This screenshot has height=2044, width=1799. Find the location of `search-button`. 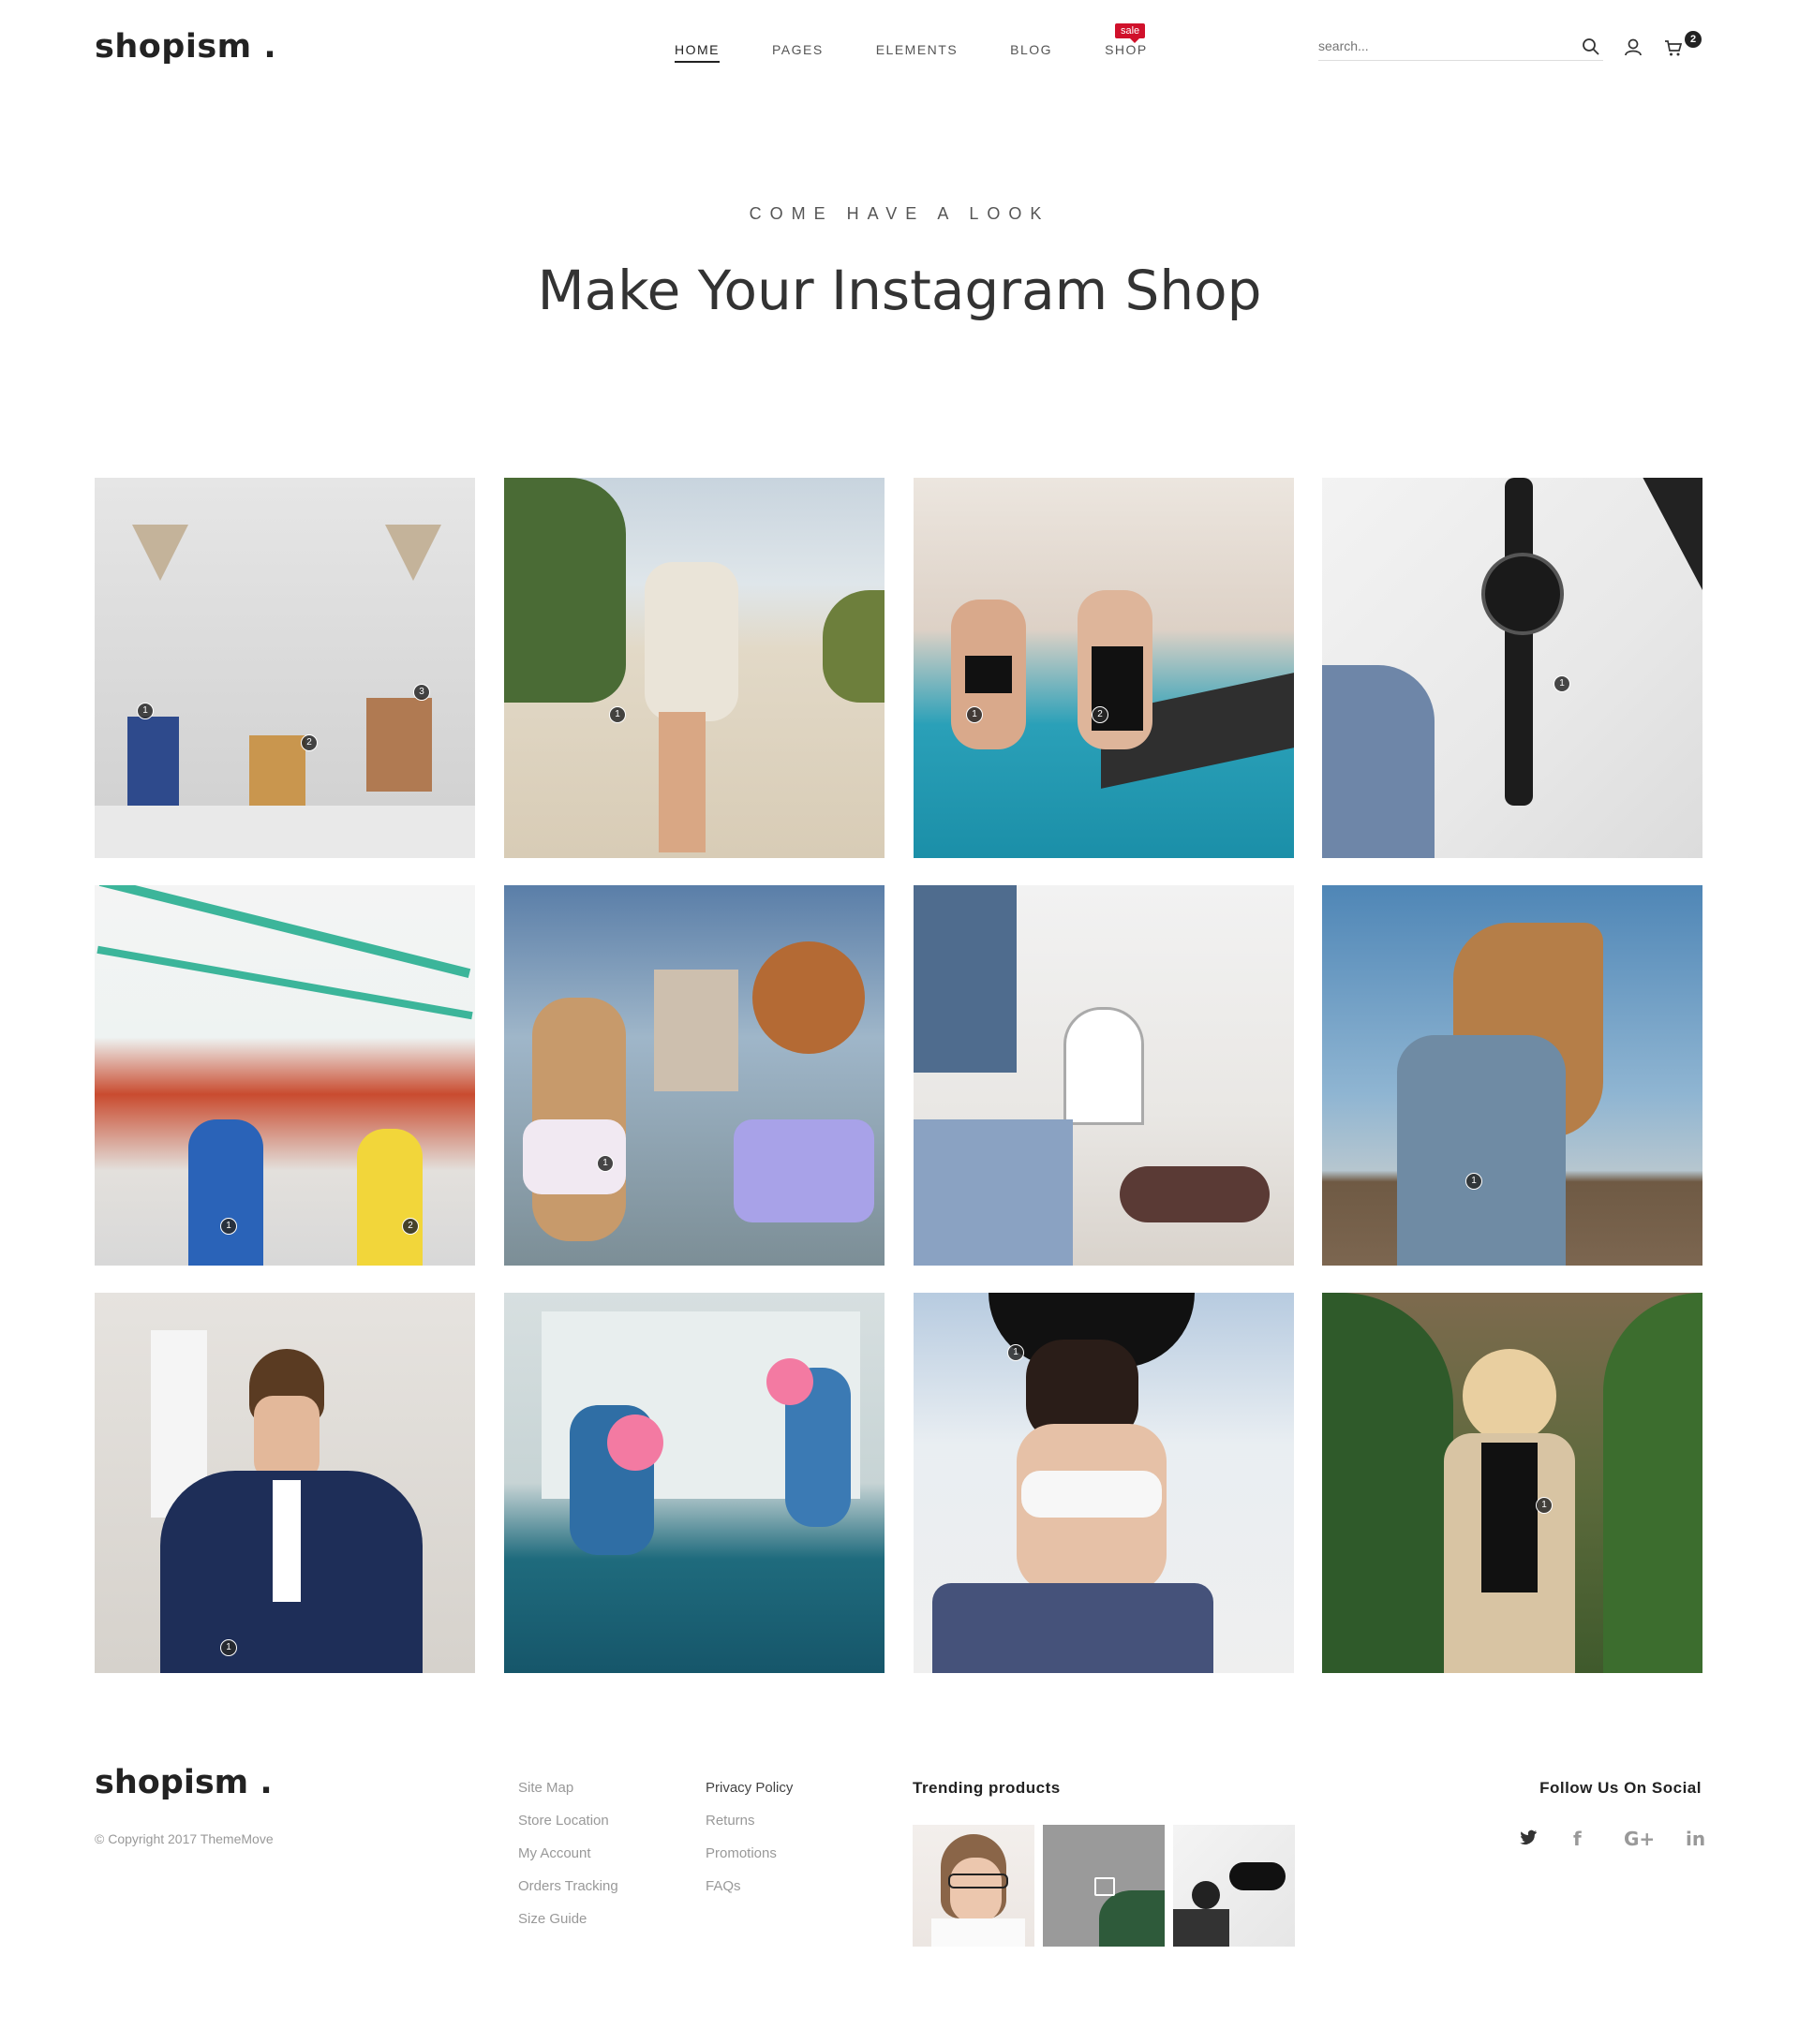

search-button is located at coordinates (1591, 49).